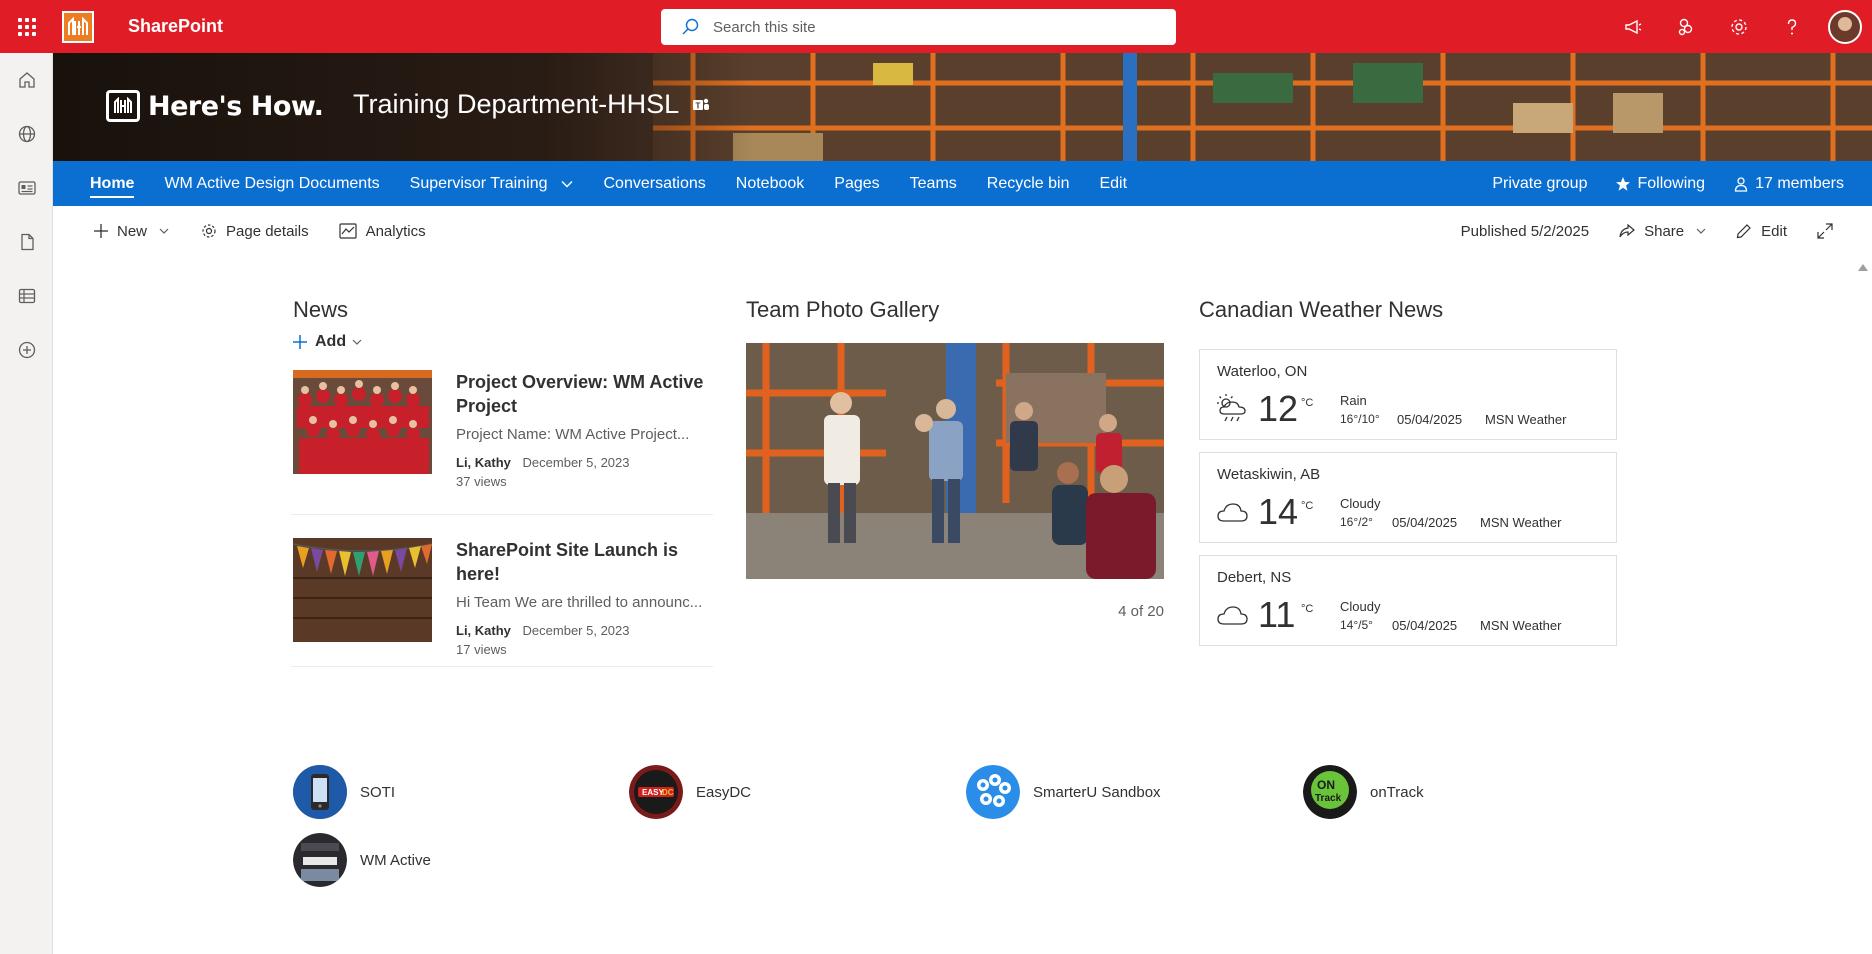  I want to click on site-search, so click(918, 27).